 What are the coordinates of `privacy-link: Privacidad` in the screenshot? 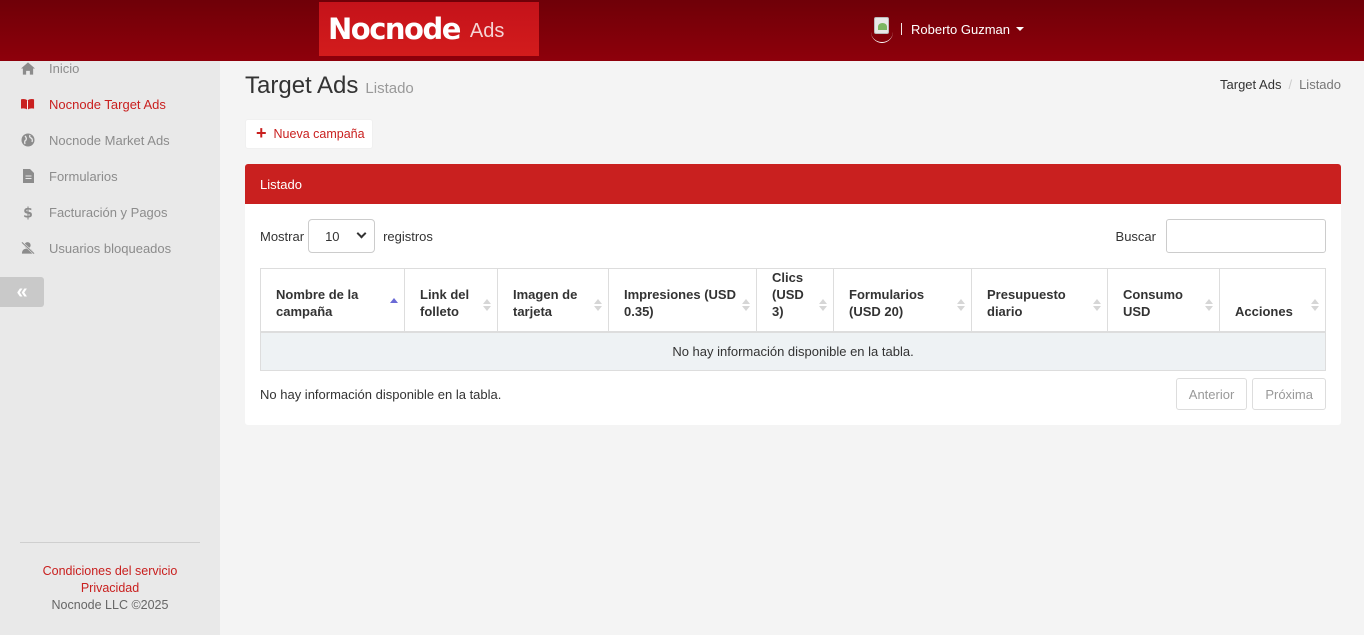 It's located at (110, 588).